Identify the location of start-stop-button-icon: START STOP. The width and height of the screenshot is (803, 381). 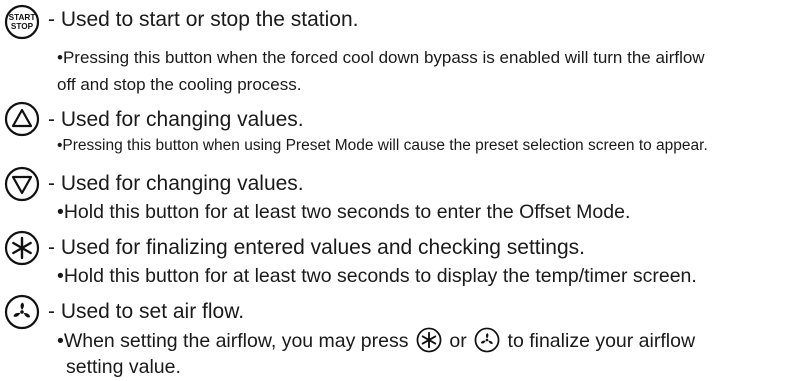
(22, 22).